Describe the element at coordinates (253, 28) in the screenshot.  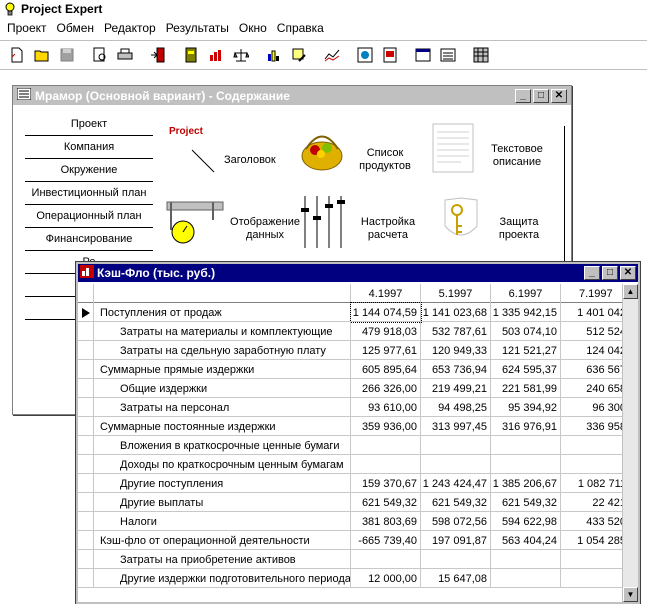
I see `menu-window: Окно` at that location.